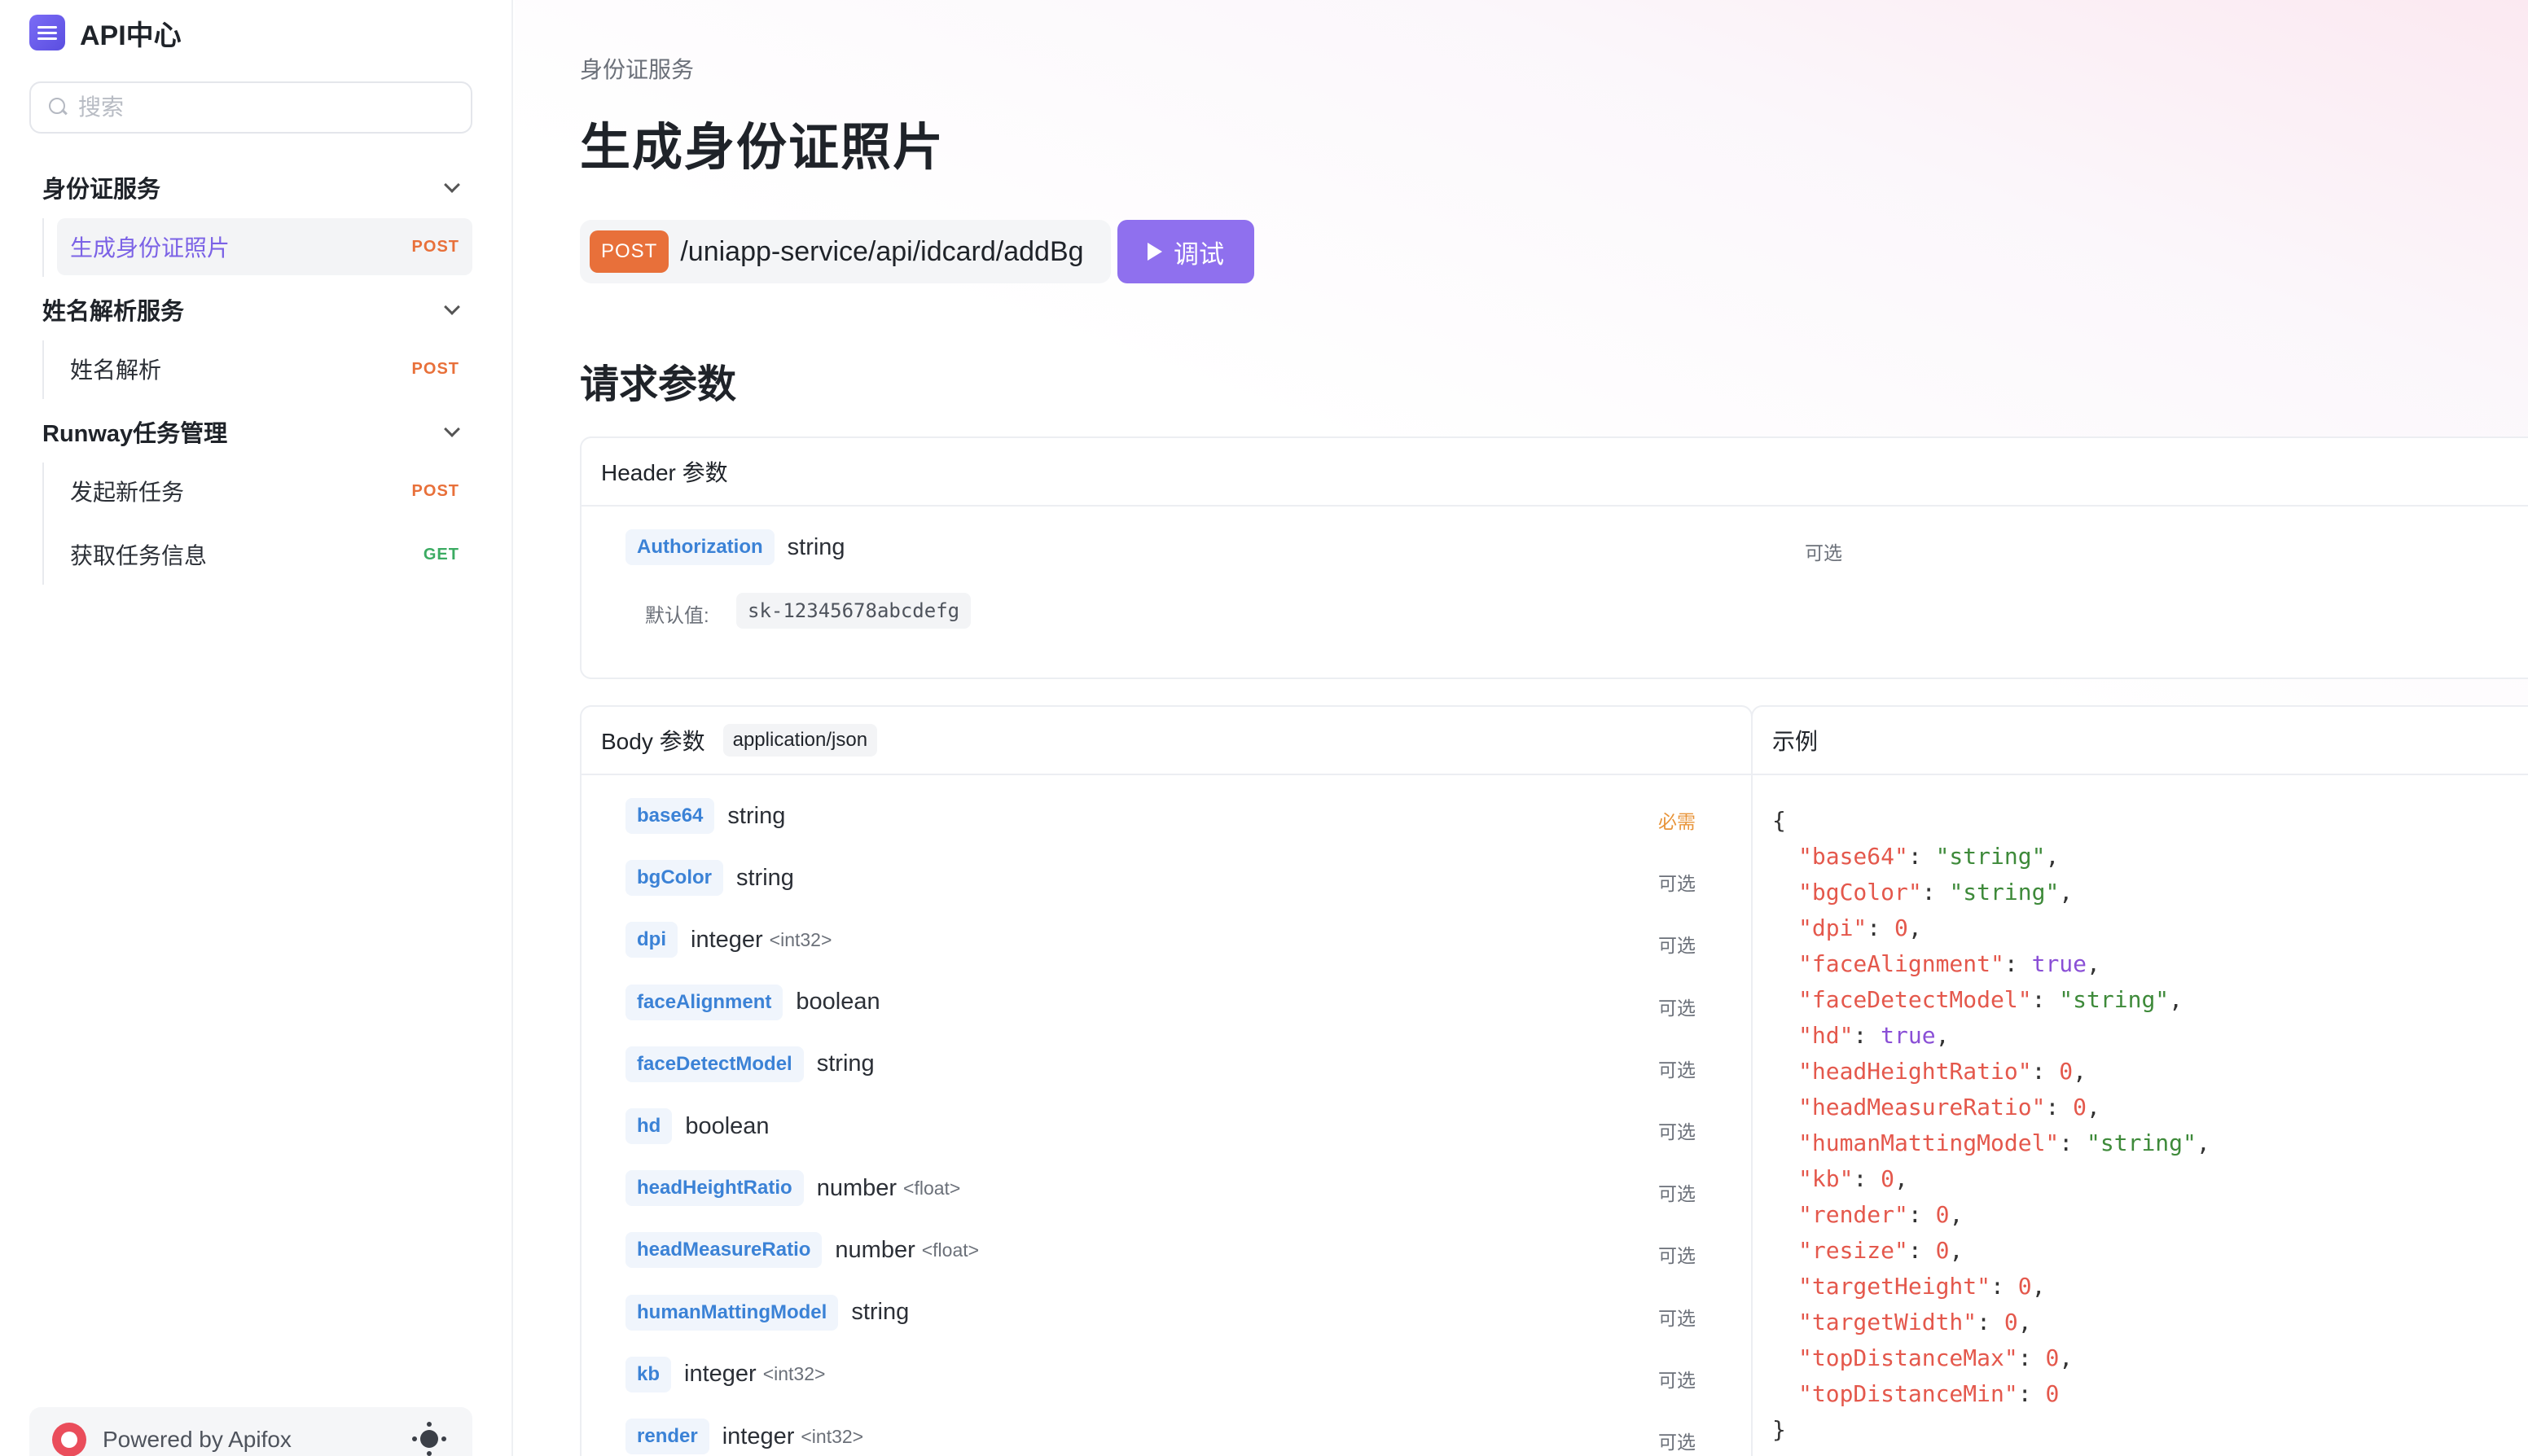 This screenshot has height=1456, width=2528. What do you see at coordinates (257, 431) in the screenshot?
I see `sidebar-group-runway: Runway任务管理` at bounding box center [257, 431].